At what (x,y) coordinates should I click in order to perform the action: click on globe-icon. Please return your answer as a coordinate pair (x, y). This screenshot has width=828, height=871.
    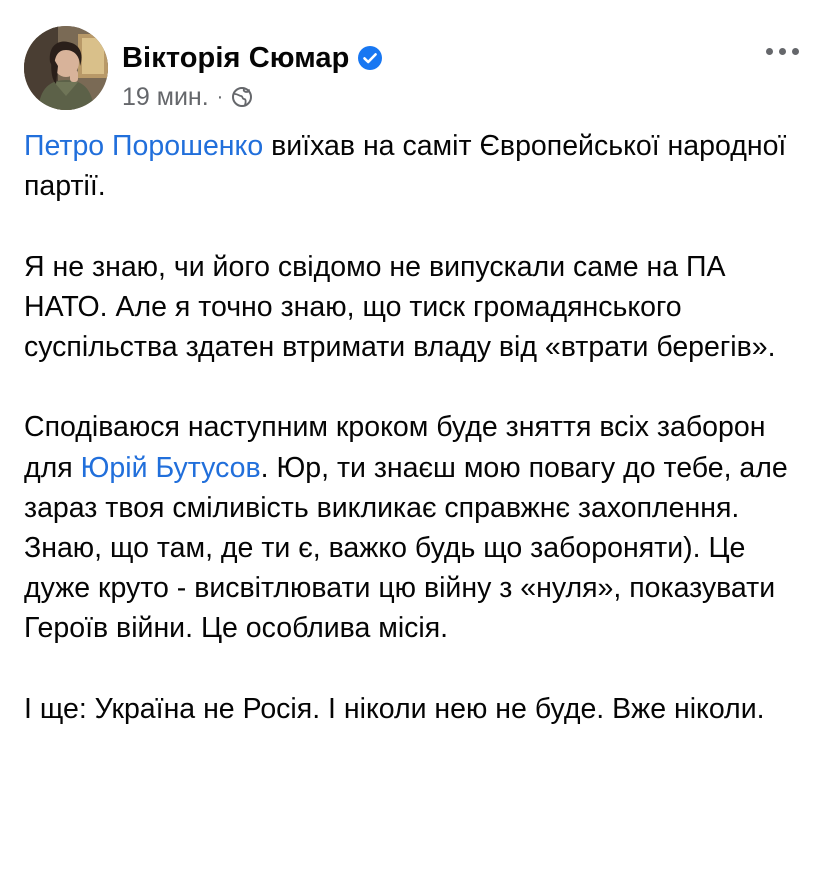
    Looking at the image, I should click on (242, 97).